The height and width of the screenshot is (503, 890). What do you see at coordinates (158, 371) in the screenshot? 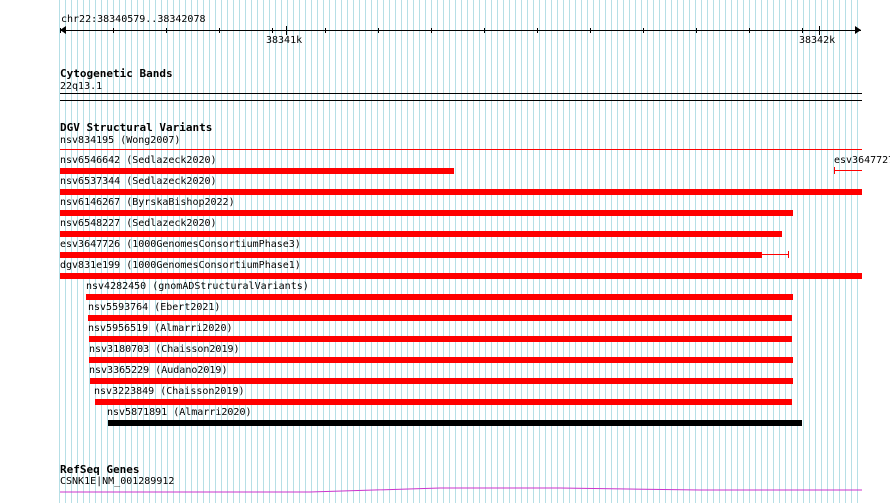
I see `feature-label-nsv3365229: nsv3365229 (Audano2019)` at bounding box center [158, 371].